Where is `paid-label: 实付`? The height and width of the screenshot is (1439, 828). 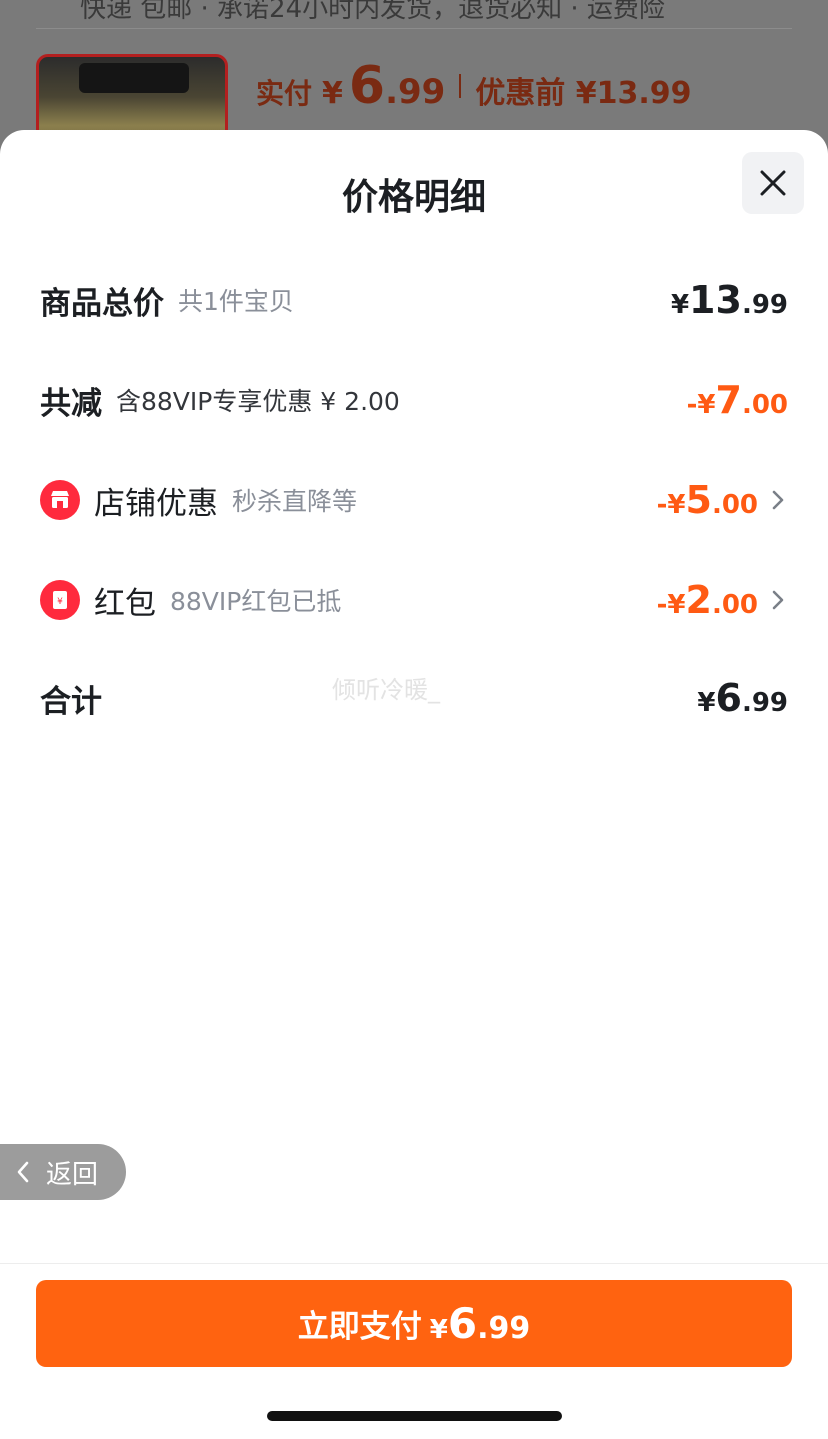 paid-label: 实付 is located at coordinates (284, 93).